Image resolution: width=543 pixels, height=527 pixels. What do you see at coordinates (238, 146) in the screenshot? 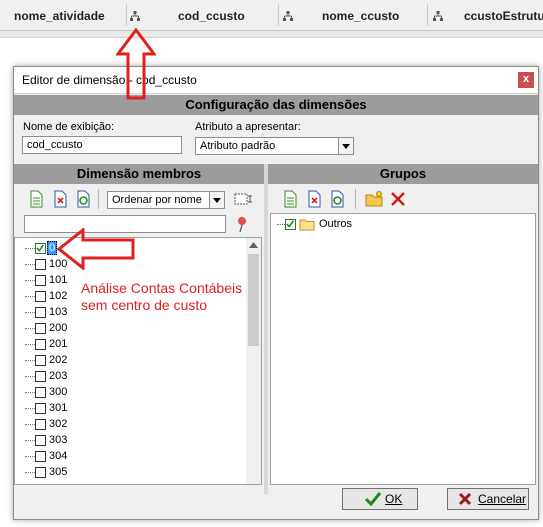
I see `attribute-select-value: Atributo padrão` at bounding box center [238, 146].